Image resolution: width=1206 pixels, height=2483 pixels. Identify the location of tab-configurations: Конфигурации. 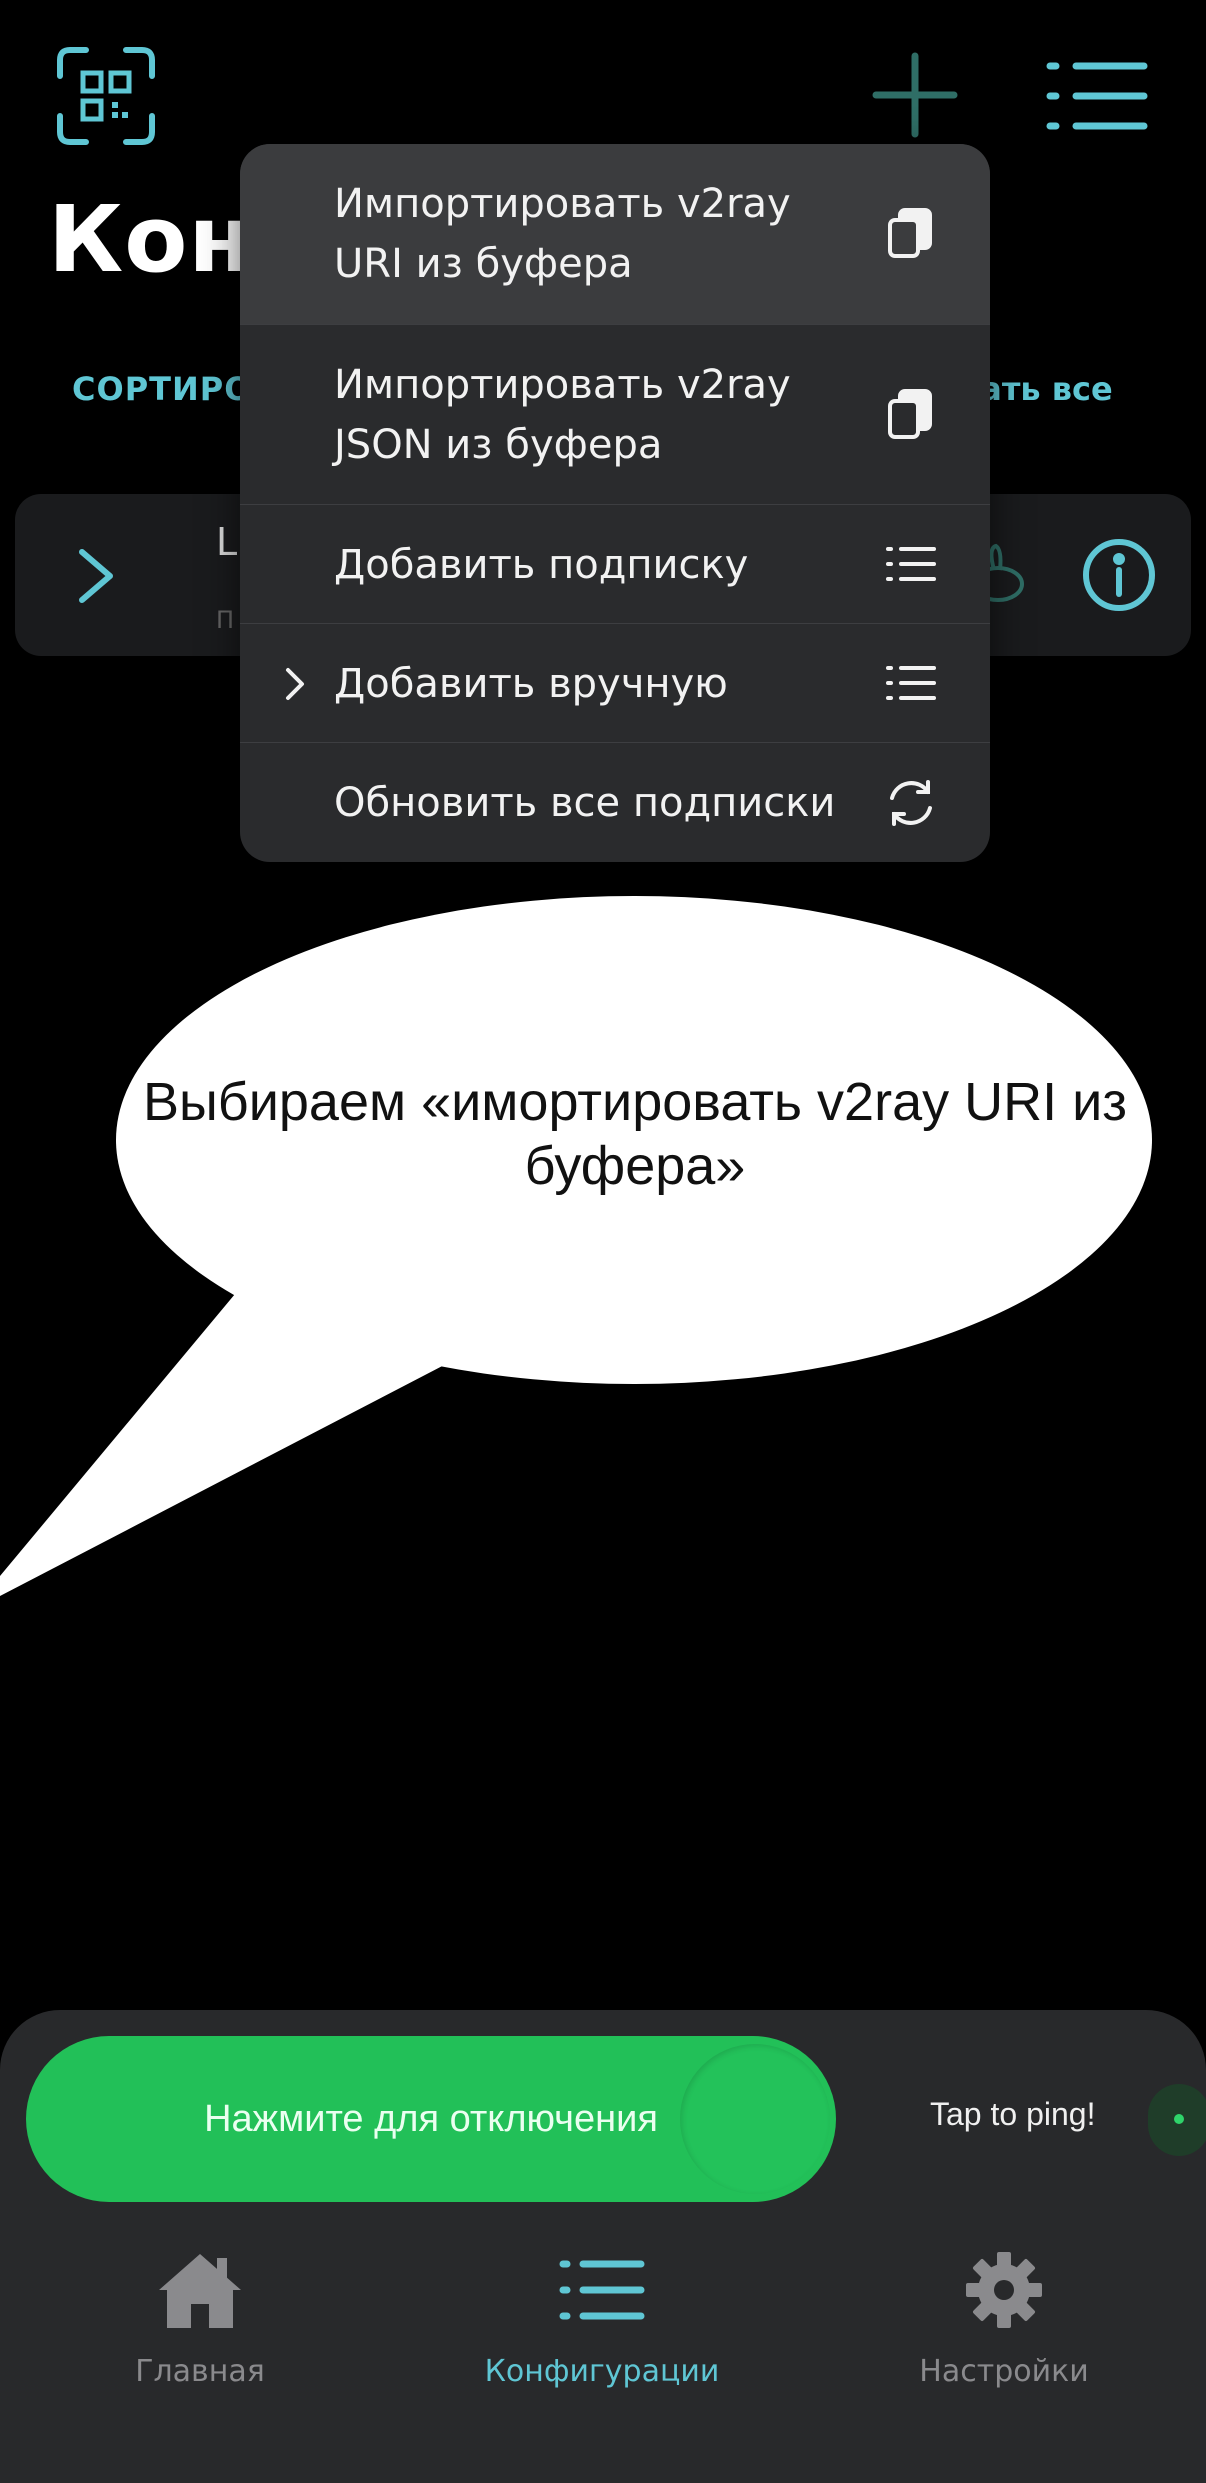
(602, 2318).